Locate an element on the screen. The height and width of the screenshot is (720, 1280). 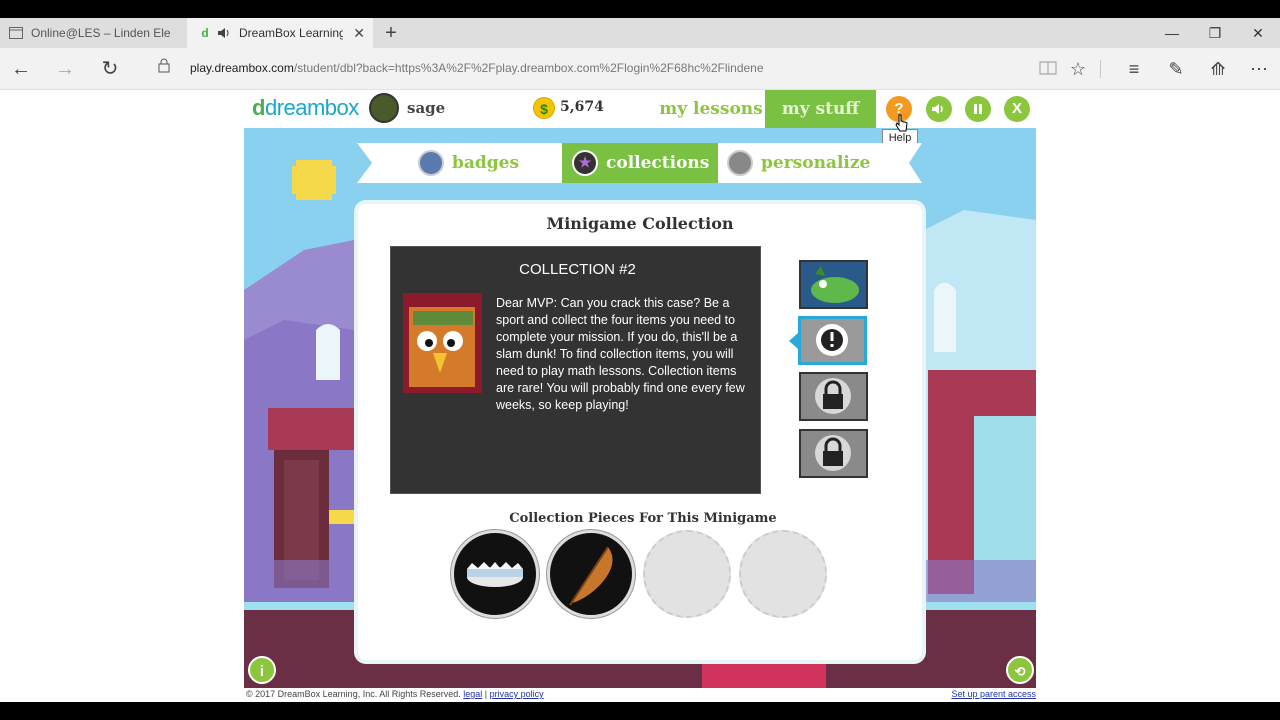
close-tab-icon: ✕ is located at coordinates (359, 33).